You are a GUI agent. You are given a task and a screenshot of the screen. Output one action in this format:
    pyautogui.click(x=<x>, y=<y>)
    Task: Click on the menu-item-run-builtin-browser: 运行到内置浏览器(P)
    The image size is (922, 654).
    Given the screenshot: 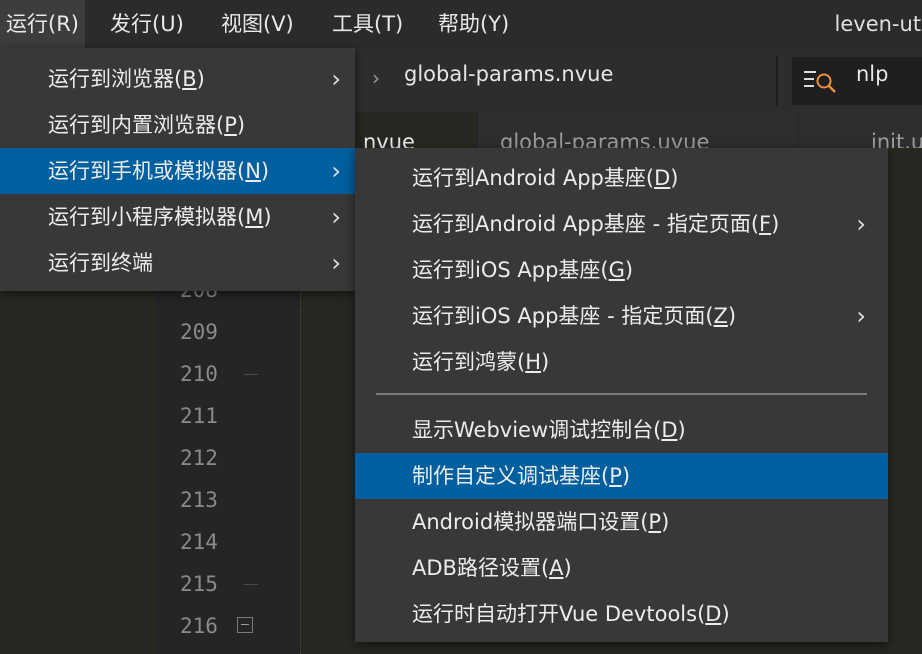 What is the action you would take?
    pyautogui.click(x=177, y=125)
    